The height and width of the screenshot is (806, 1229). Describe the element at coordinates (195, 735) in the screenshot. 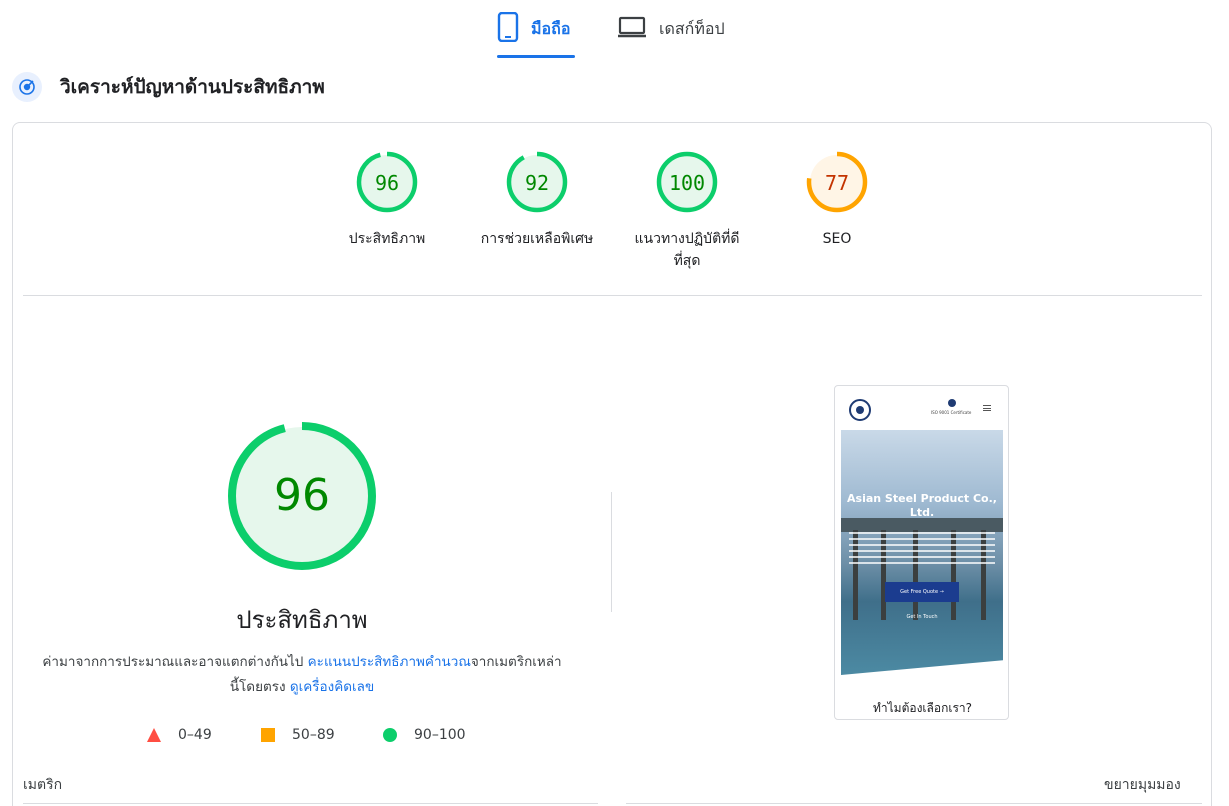

I see `legend-range: 0–49` at that location.